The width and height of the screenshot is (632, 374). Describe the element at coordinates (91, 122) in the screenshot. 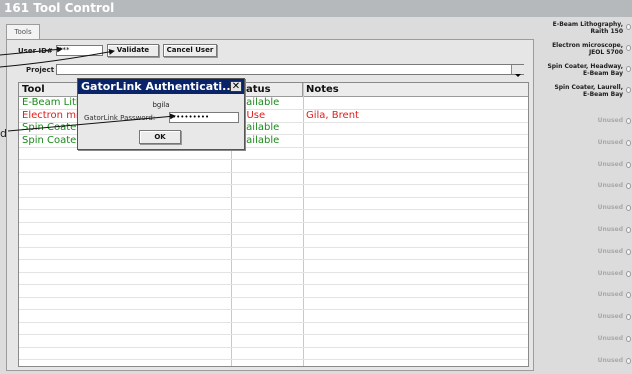

I see `arrow-to-password` at that location.